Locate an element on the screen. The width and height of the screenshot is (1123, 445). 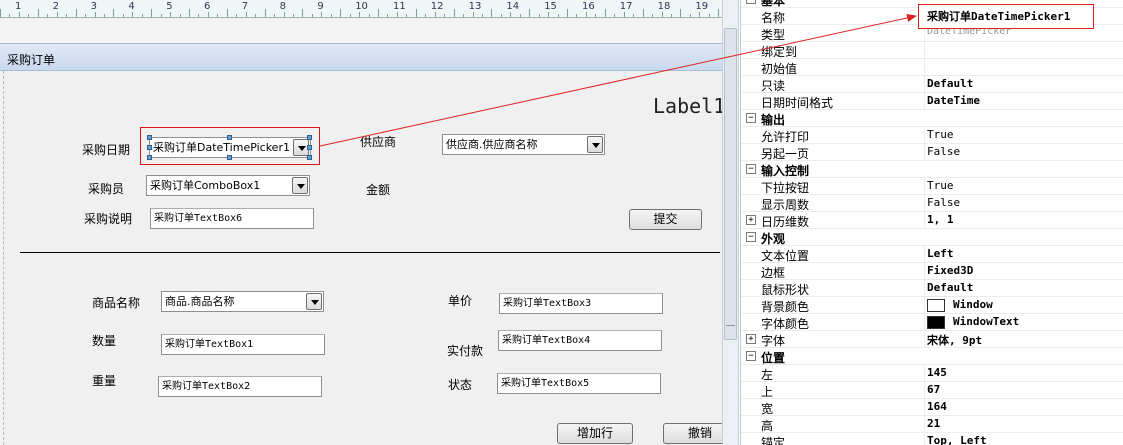
paid-label: 实付款 is located at coordinates (465, 351).